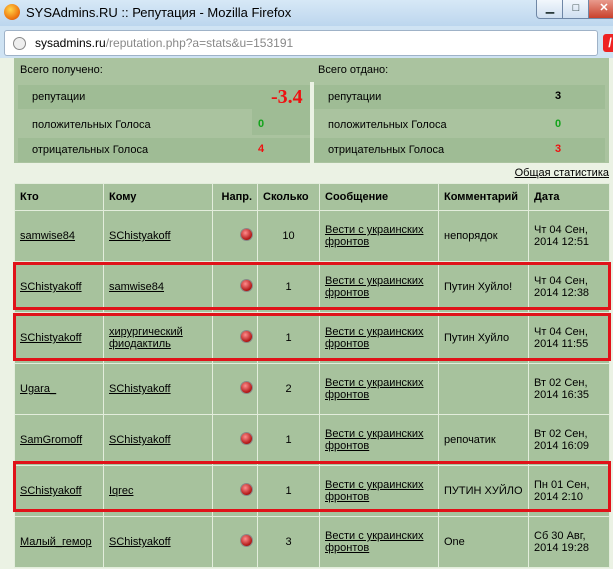  I want to click on from-user-link: Малый_гемор, so click(56, 542).